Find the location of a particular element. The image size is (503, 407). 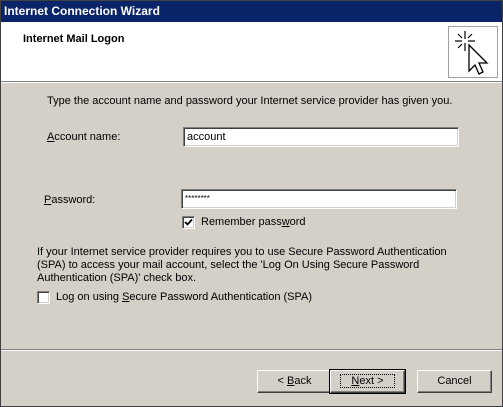

remember-password-label: Remember password is located at coordinates (253, 222).